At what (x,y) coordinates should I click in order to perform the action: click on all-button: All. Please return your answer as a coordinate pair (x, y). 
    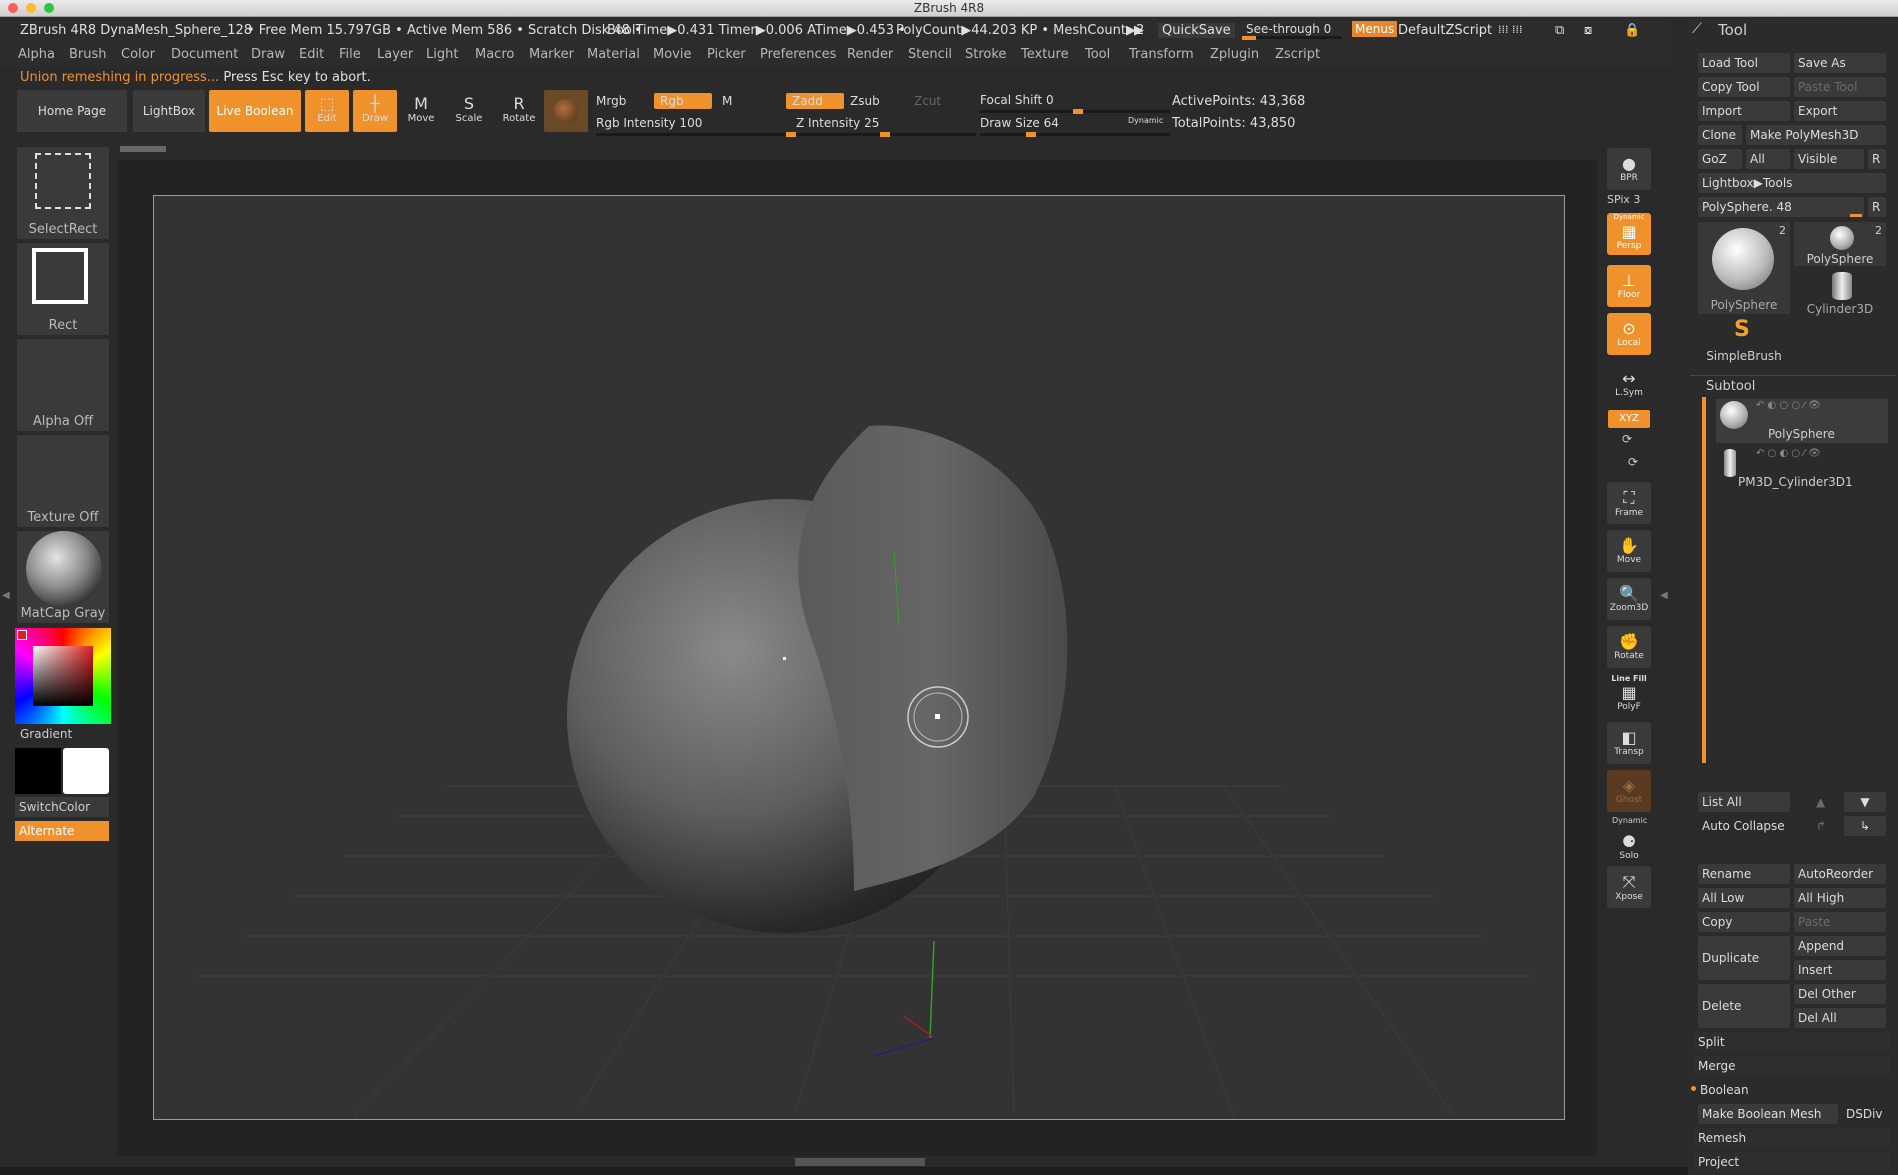
    Looking at the image, I should click on (1768, 159).